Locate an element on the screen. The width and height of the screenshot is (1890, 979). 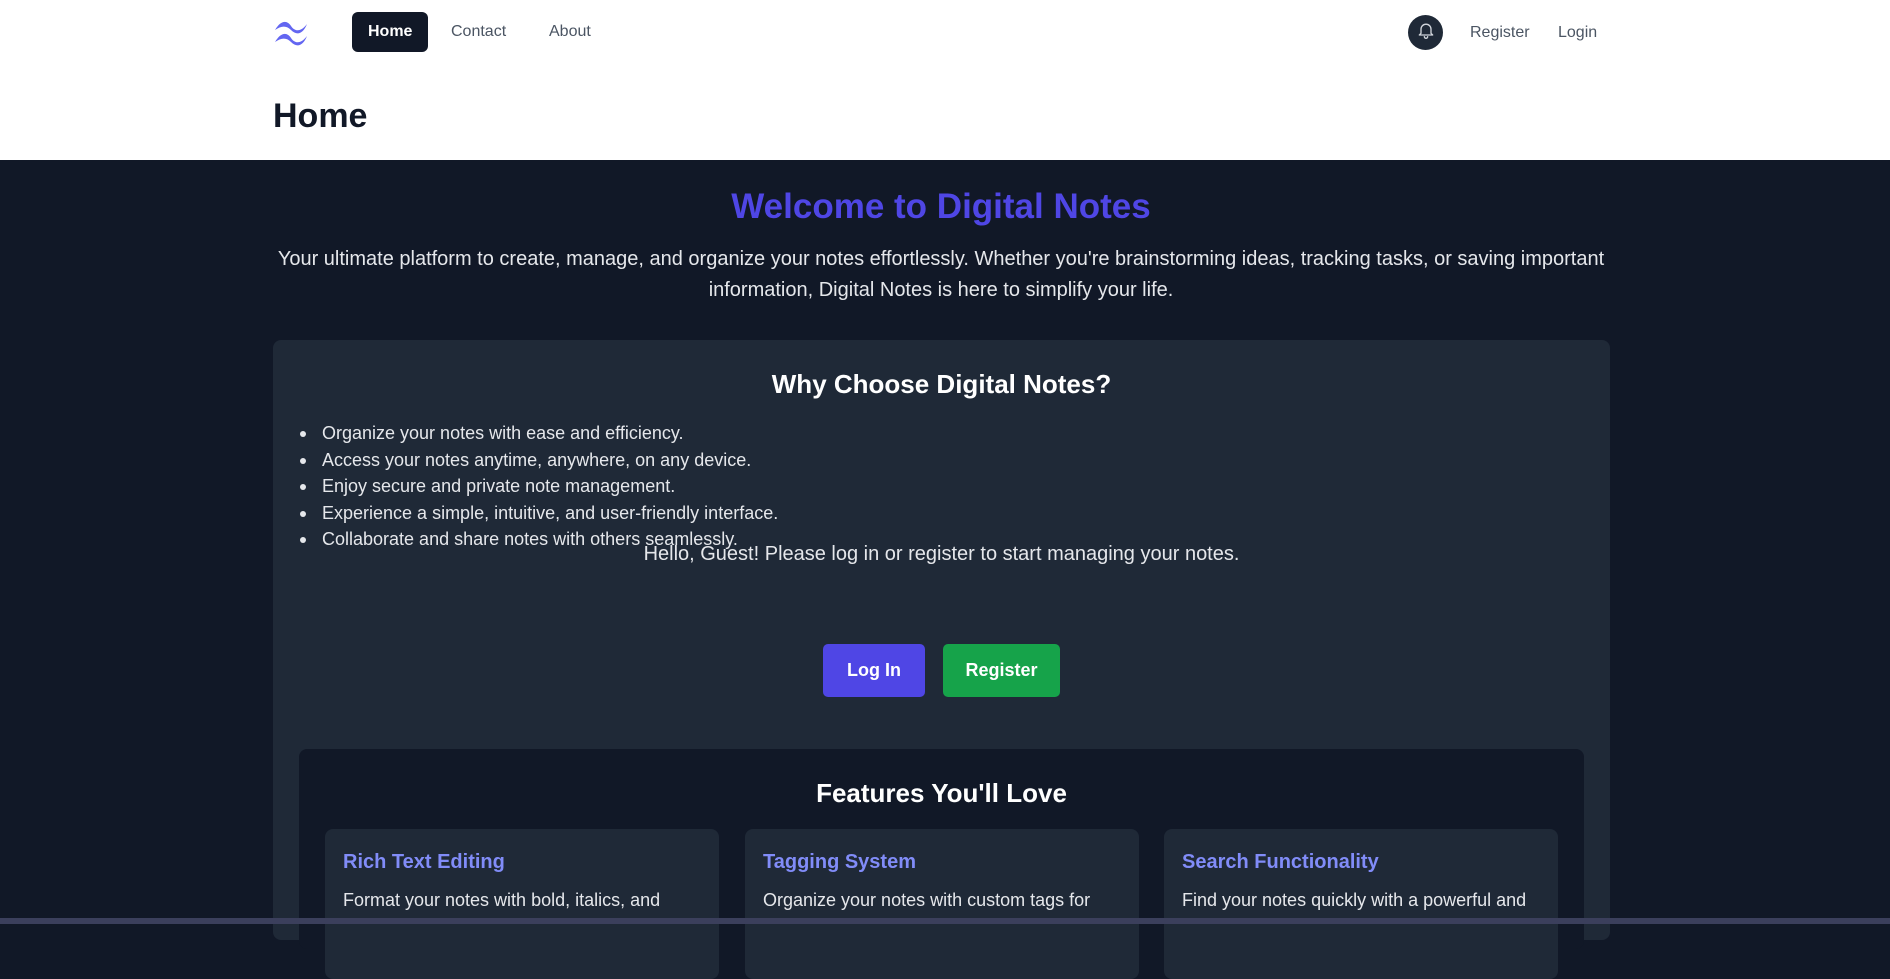
top-navbar: Home Contact About Register Login is located at coordinates (945, 33).